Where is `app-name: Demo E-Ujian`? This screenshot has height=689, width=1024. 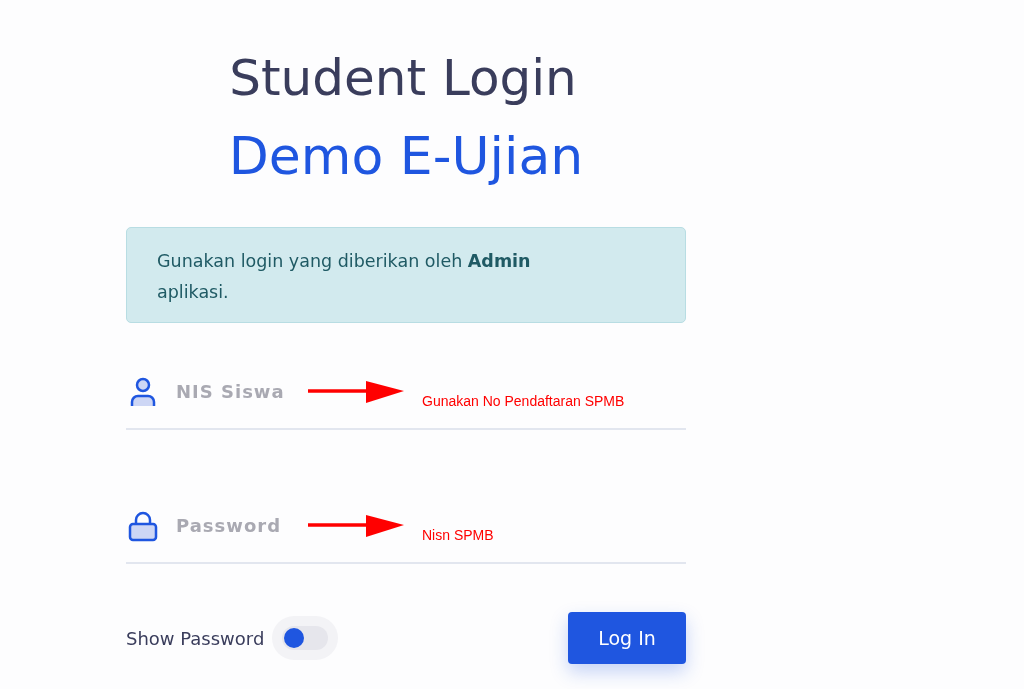 app-name: Demo E-Ujian is located at coordinates (406, 156).